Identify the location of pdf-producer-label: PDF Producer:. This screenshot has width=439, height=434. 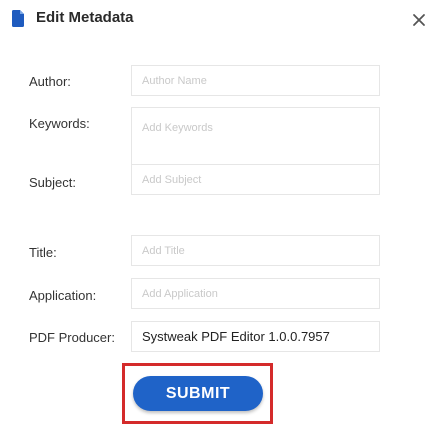
(72, 337).